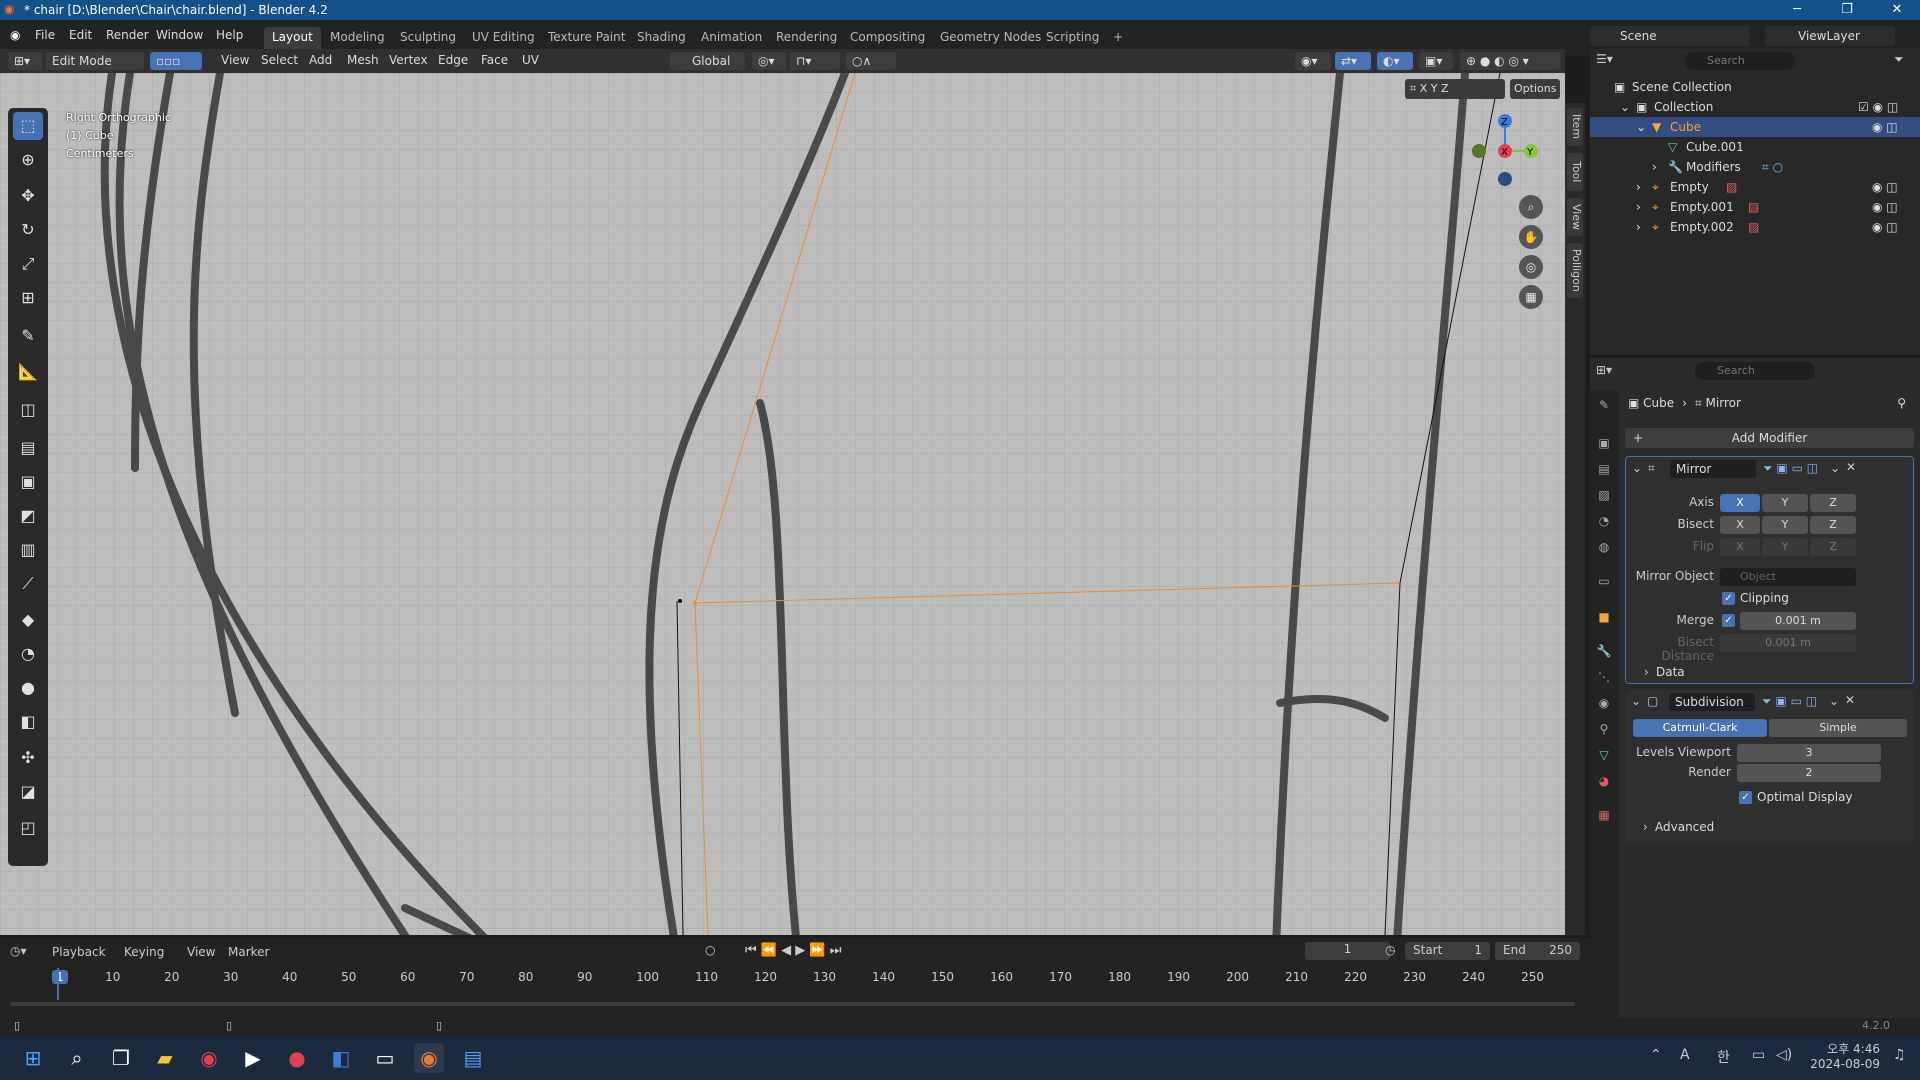  What do you see at coordinates (586, 38) in the screenshot?
I see `tab-texture-paint: Texture Paint` at bounding box center [586, 38].